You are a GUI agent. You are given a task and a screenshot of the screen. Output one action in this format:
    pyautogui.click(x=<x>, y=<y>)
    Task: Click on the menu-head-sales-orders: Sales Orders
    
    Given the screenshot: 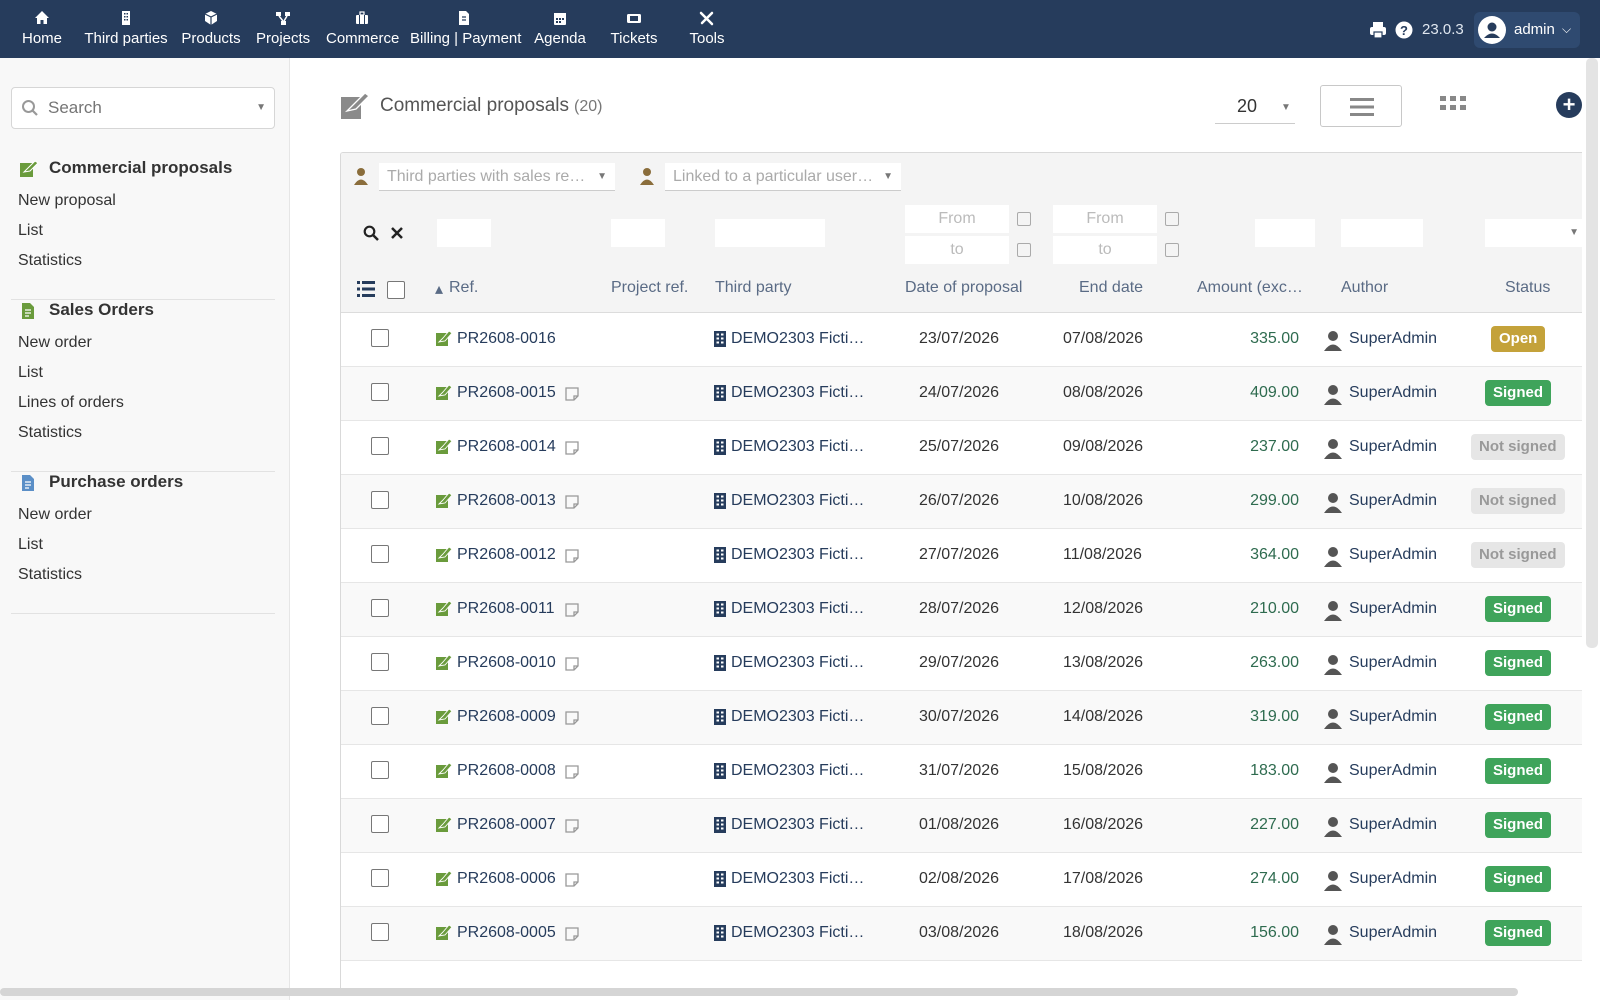 What is the action you would take?
    pyautogui.click(x=143, y=313)
    